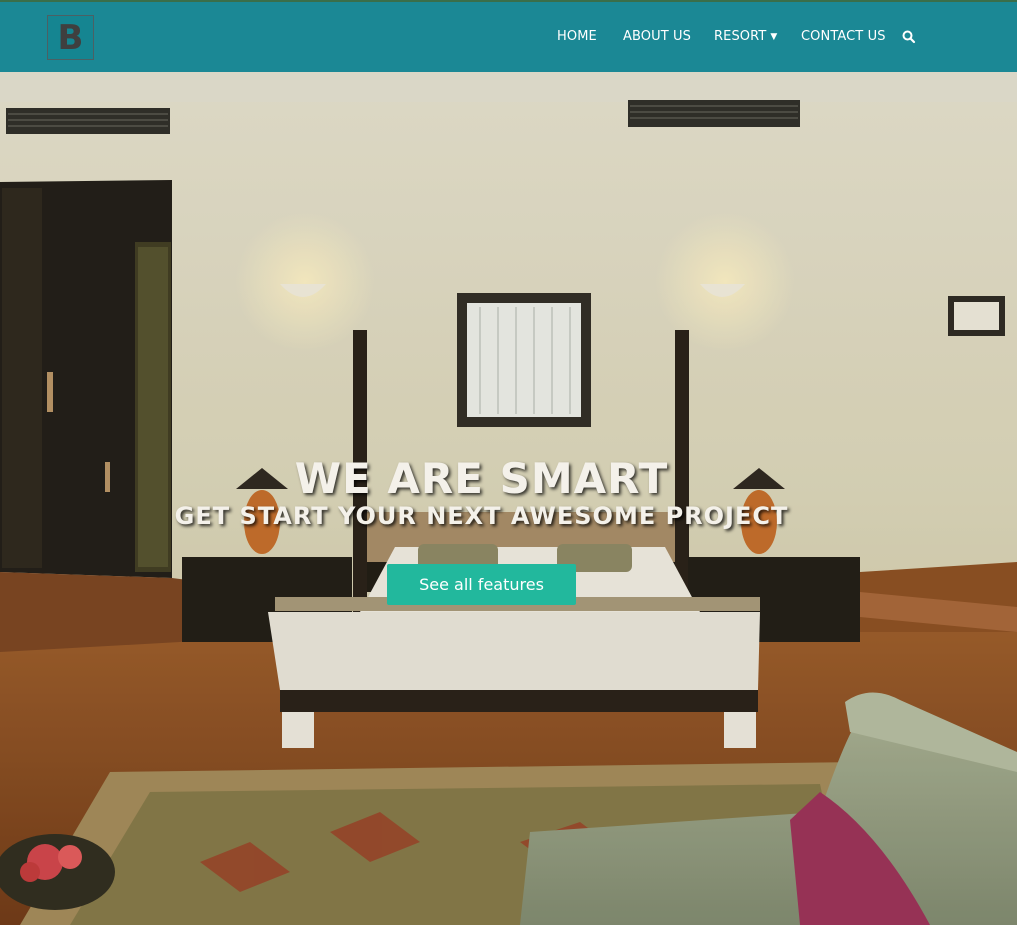 This screenshot has width=1017, height=925. What do you see at coordinates (740, 36) in the screenshot?
I see `nav-resort-label: RESORT` at bounding box center [740, 36].